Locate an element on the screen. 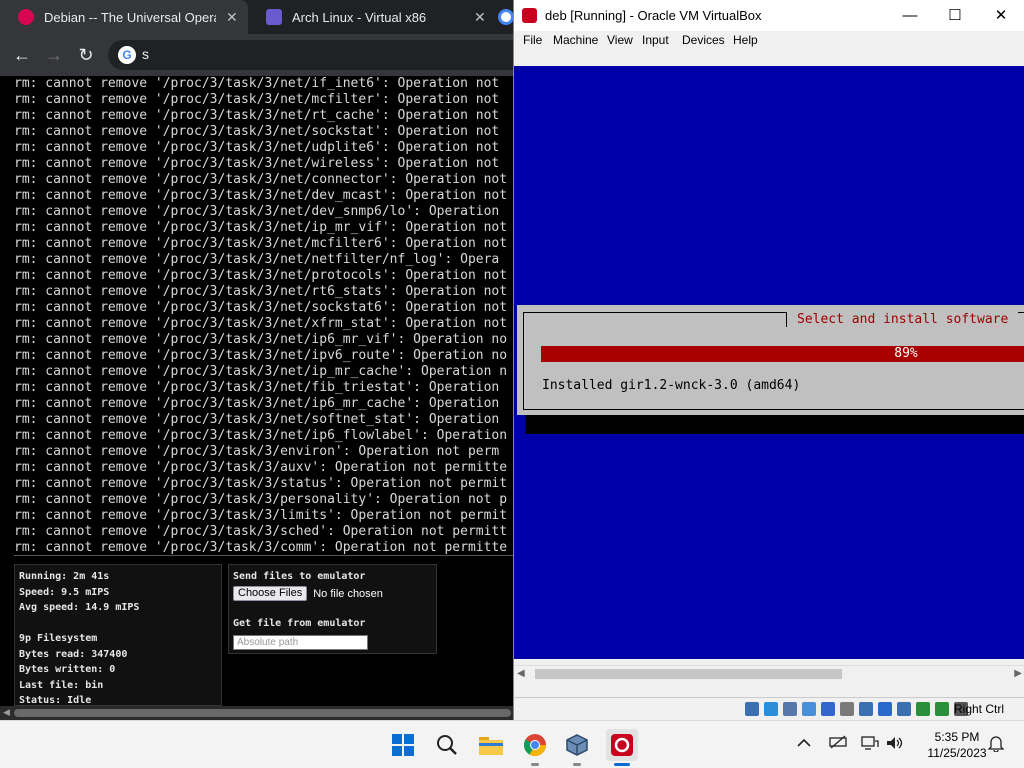  tab-arch-linux: Arch Linux - Virtual x86 ✕ is located at coordinates (368, 17).